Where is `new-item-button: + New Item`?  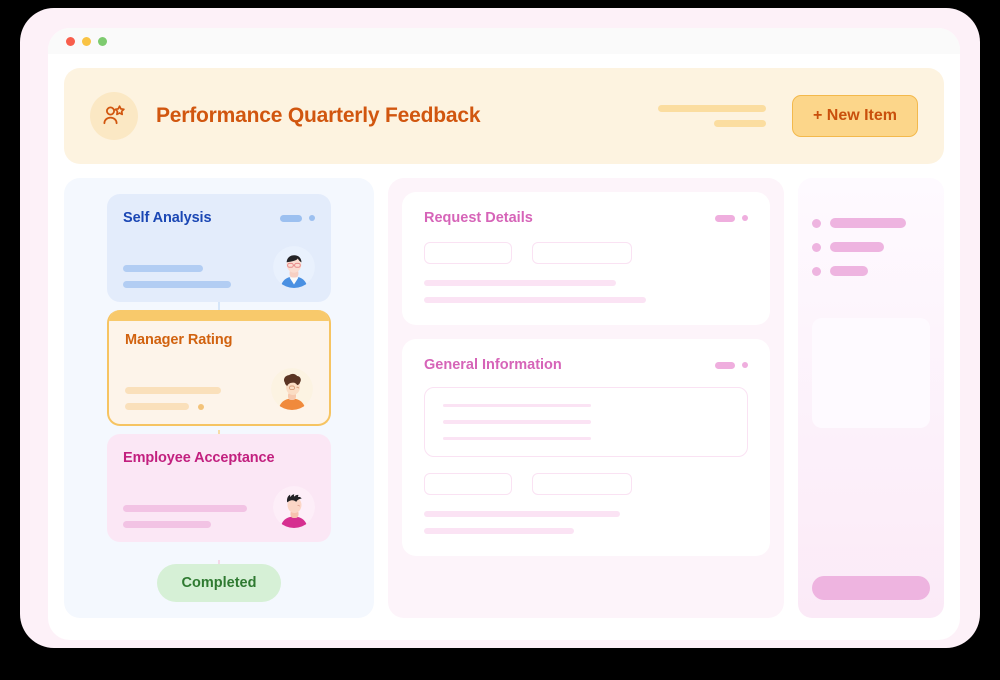
new-item-button: + New Item is located at coordinates (854, 116).